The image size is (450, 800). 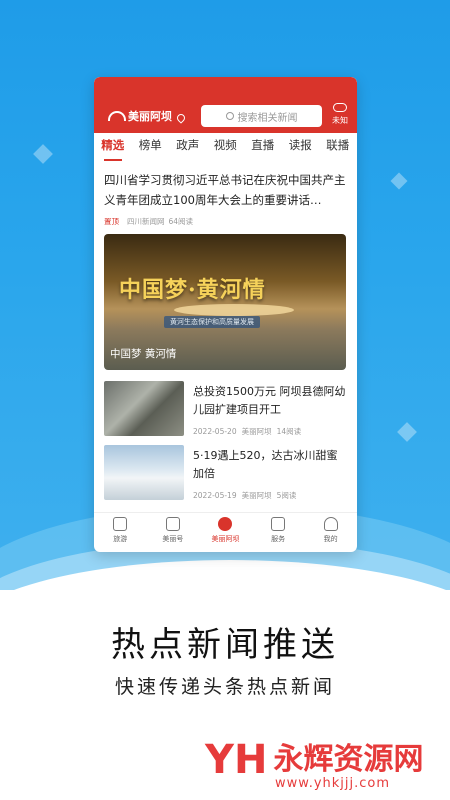 What do you see at coordinates (340, 114) in the screenshot?
I see `weather-widget: 未知` at bounding box center [340, 114].